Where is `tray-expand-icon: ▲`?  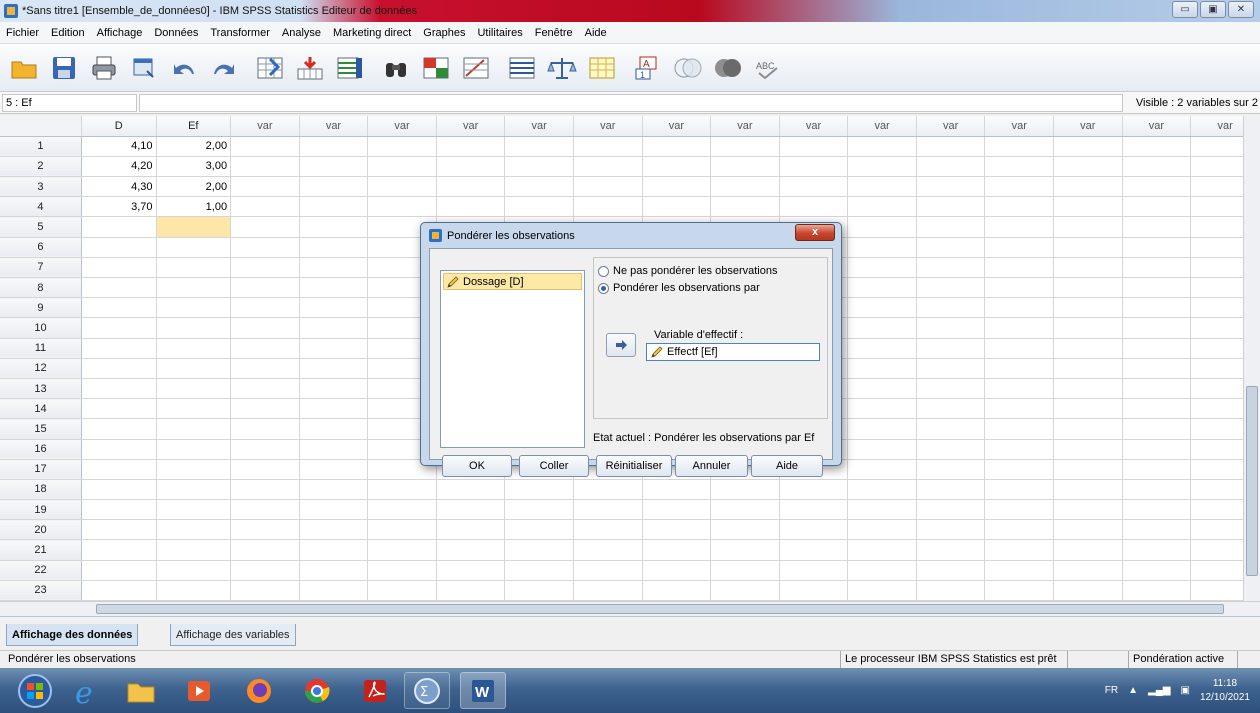 tray-expand-icon: ▲ is located at coordinates (1133, 690).